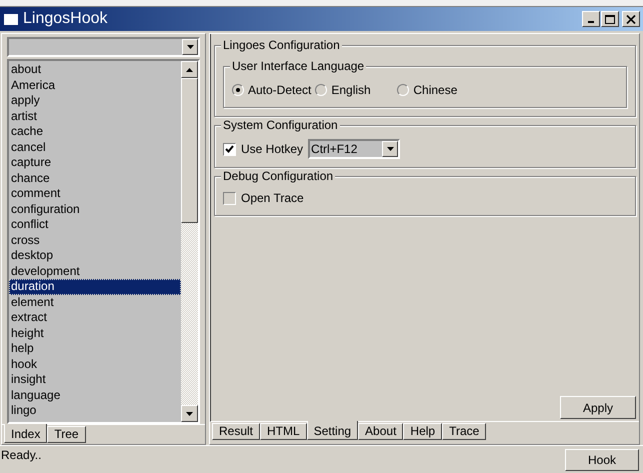 This screenshot has height=473, width=643. What do you see at coordinates (95, 116) in the screenshot?
I see `word-item: artist` at bounding box center [95, 116].